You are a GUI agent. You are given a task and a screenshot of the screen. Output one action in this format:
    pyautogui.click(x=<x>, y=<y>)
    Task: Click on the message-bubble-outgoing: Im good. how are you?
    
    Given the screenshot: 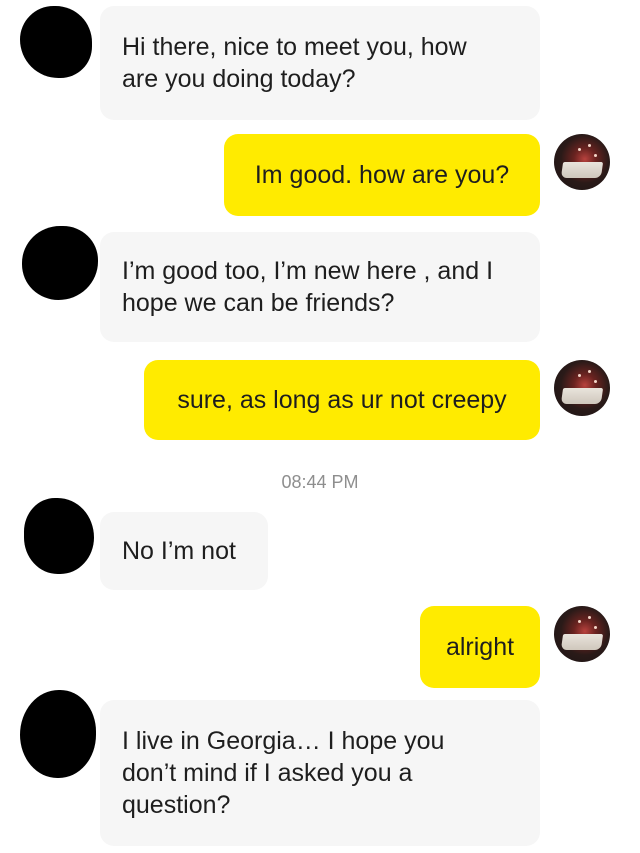 What is the action you would take?
    pyautogui.click(x=382, y=175)
    